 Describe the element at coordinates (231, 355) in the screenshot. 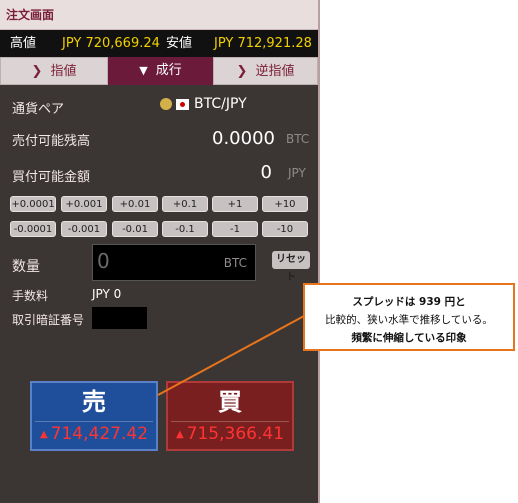

I see `callout-connector` at that location.